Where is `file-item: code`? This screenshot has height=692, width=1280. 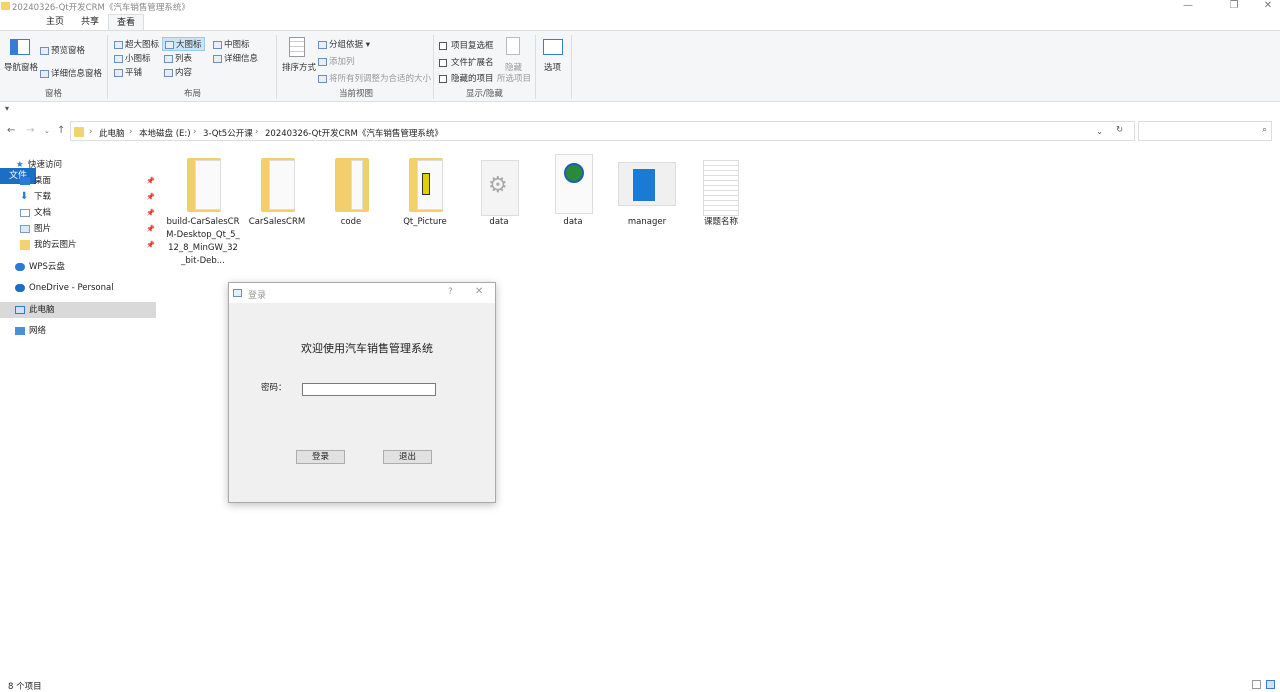 file-item: code is located at coordinates (351, 191).